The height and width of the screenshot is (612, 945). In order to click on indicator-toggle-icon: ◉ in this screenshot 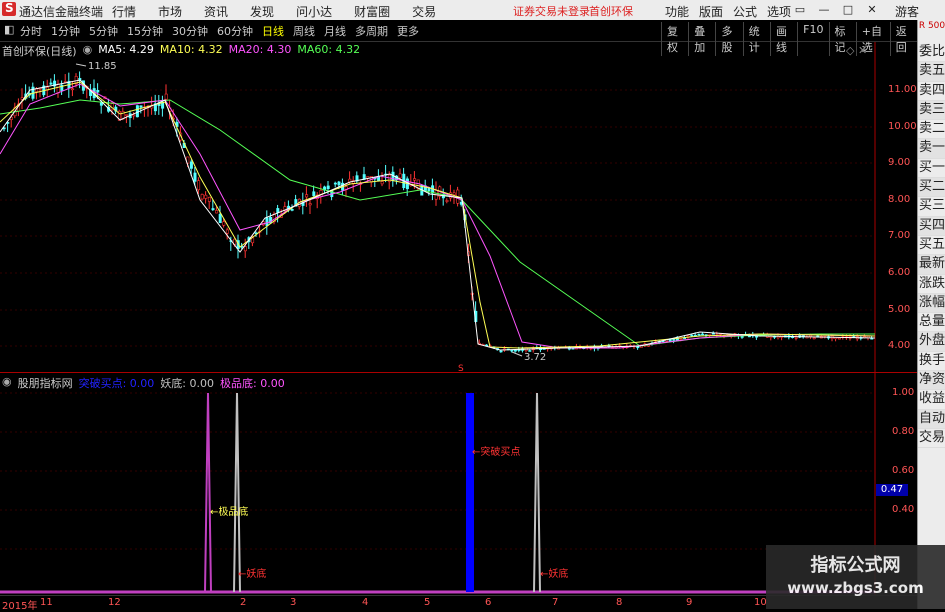, I will do `click(7, 383)`.